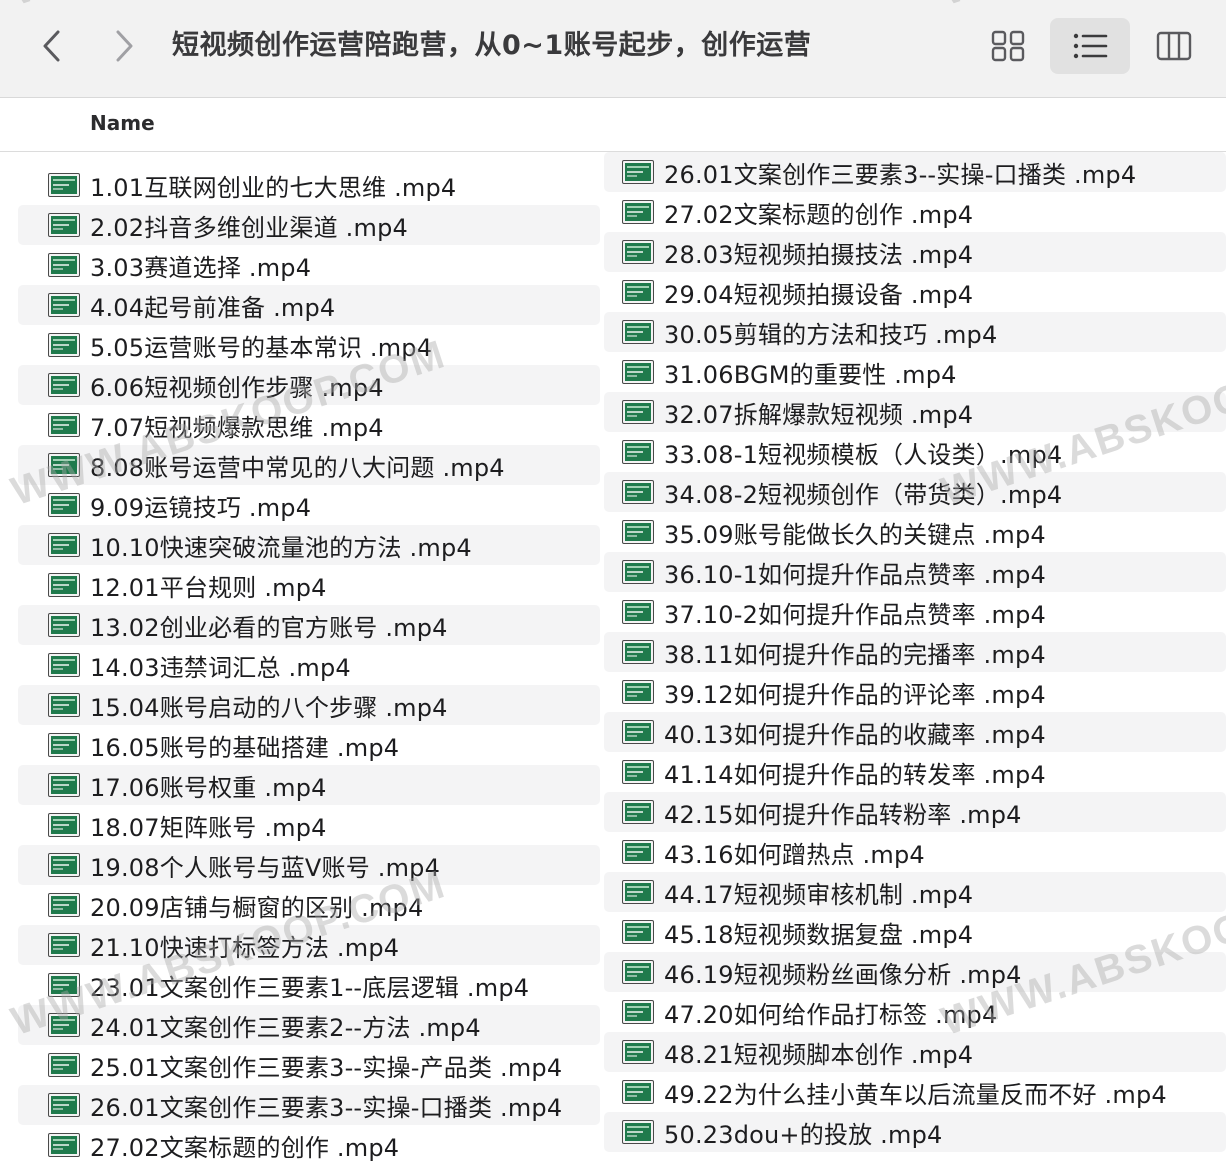  Describe the element at coordinates (863, 454) in the screenshot. I see `file-name: 33.08-1短视频模板（人设类）.mp4` at that location.